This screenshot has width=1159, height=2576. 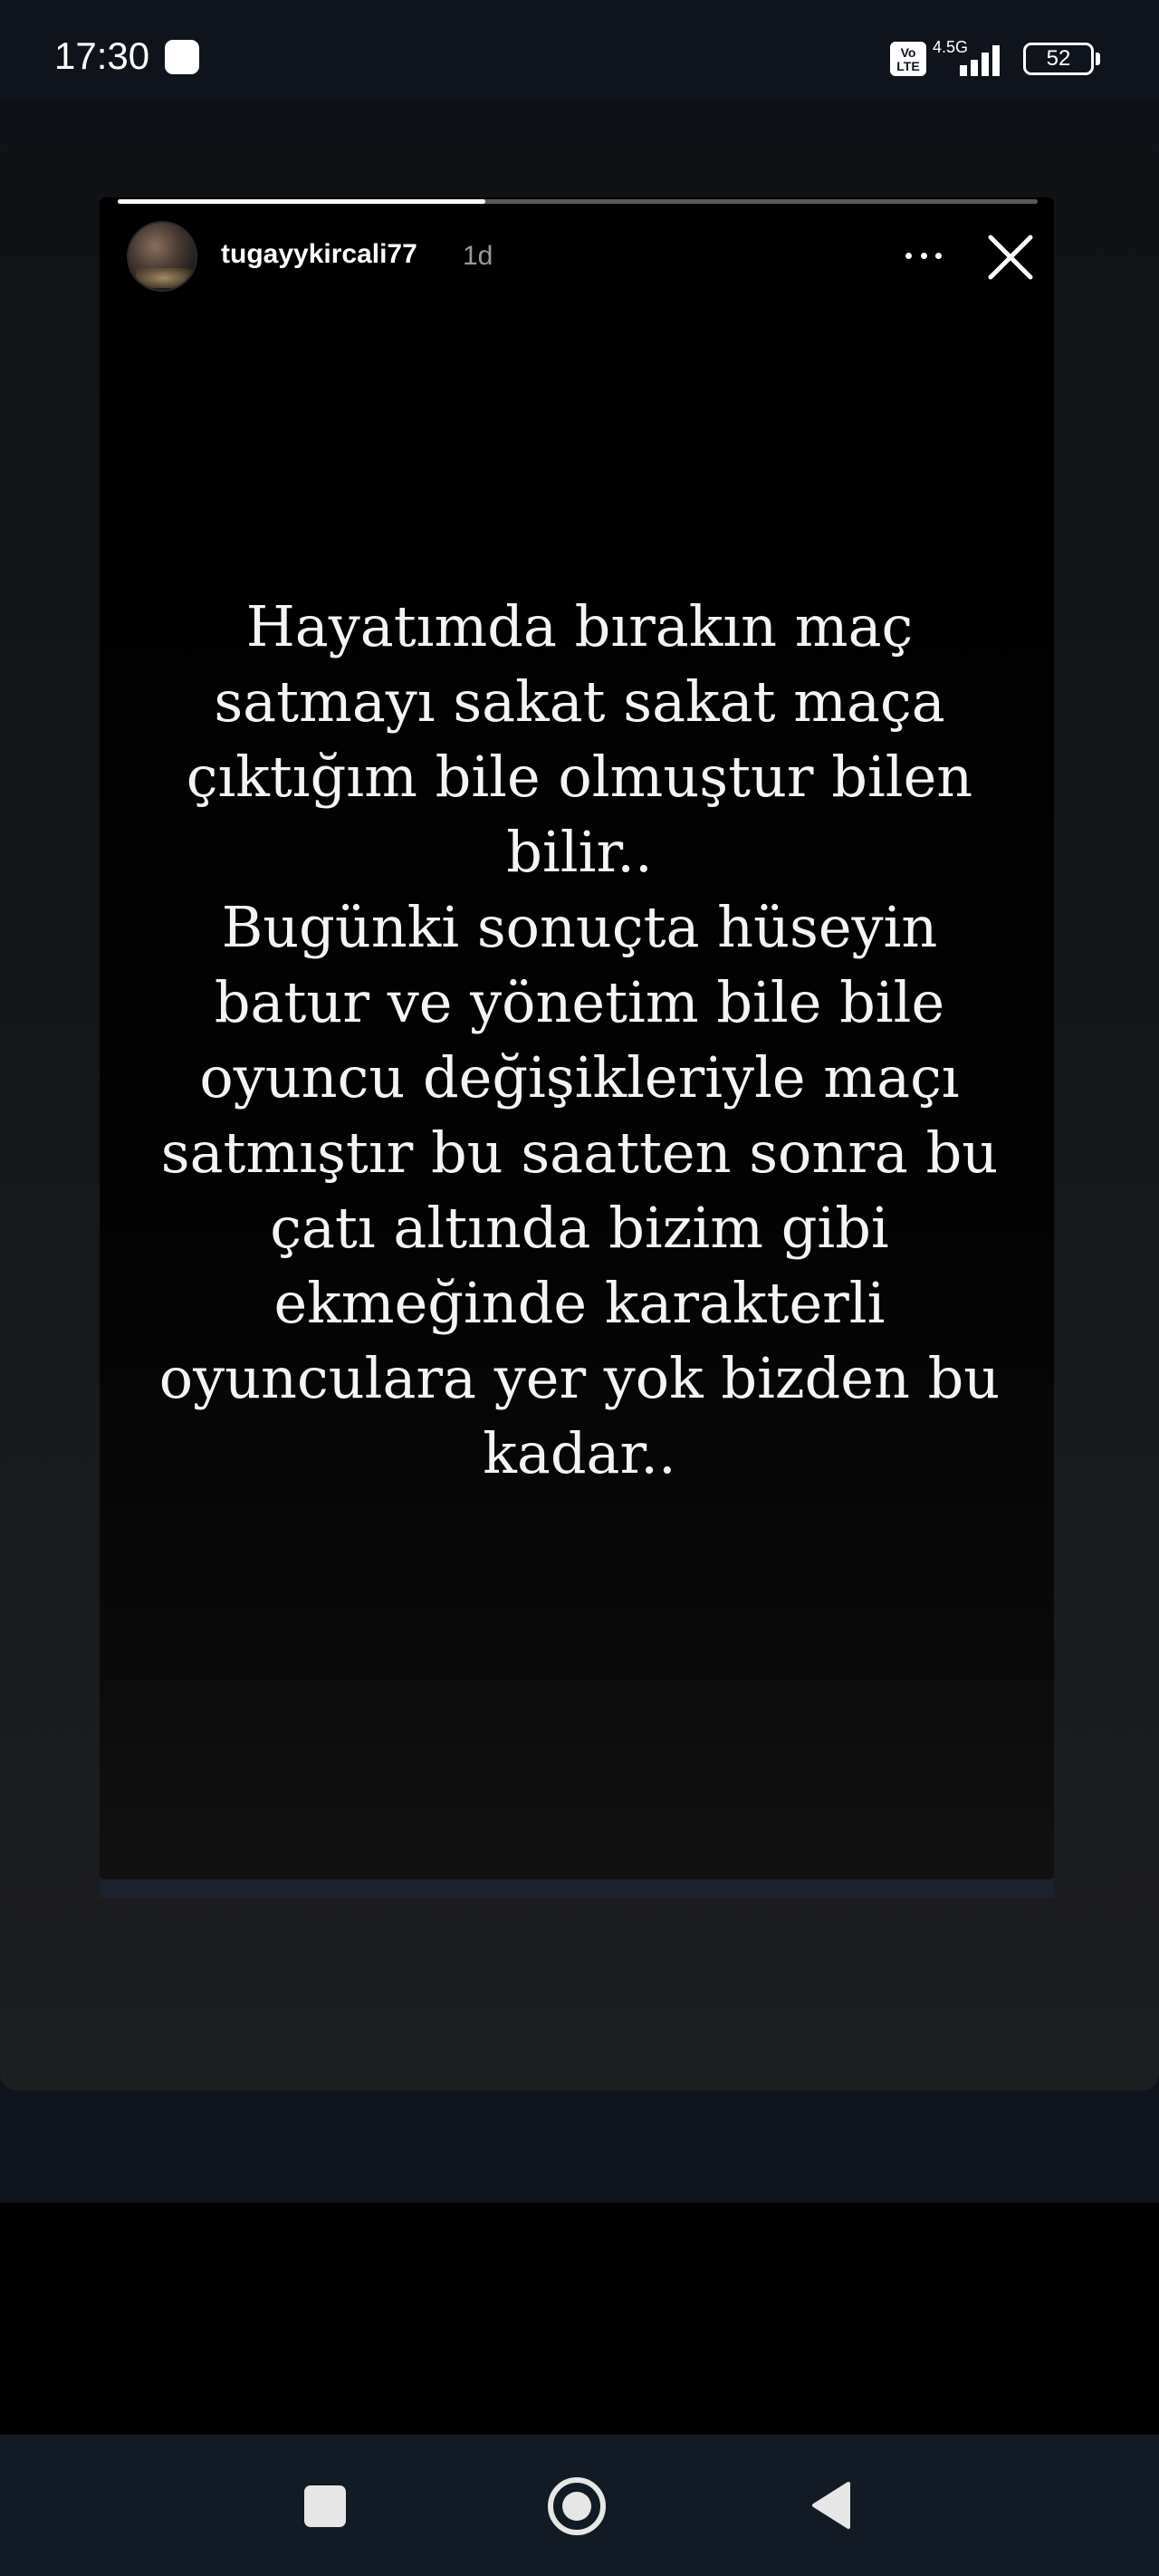 I want to click on story-frame-edge, so click(x=577, y=1888).